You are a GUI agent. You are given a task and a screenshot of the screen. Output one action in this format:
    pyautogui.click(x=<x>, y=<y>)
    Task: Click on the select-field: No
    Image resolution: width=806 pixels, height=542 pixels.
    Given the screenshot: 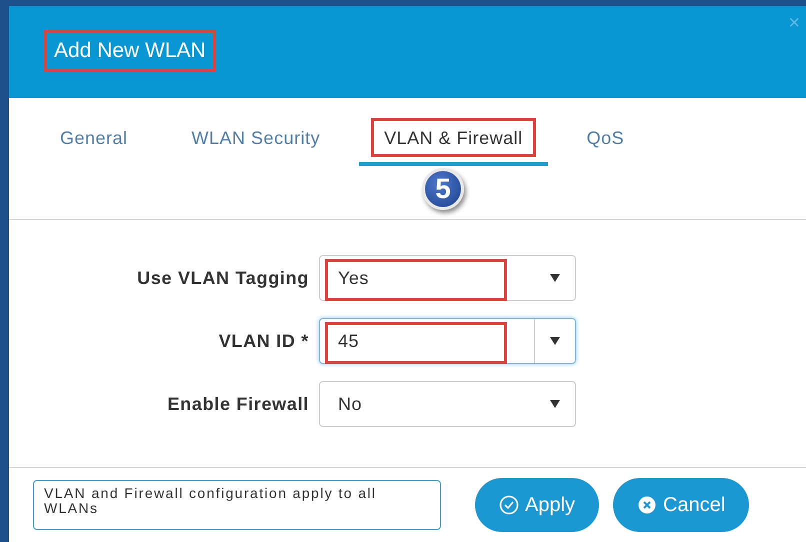 What is the action you would take?
    pyautogui.click(x=447, y=404)
    